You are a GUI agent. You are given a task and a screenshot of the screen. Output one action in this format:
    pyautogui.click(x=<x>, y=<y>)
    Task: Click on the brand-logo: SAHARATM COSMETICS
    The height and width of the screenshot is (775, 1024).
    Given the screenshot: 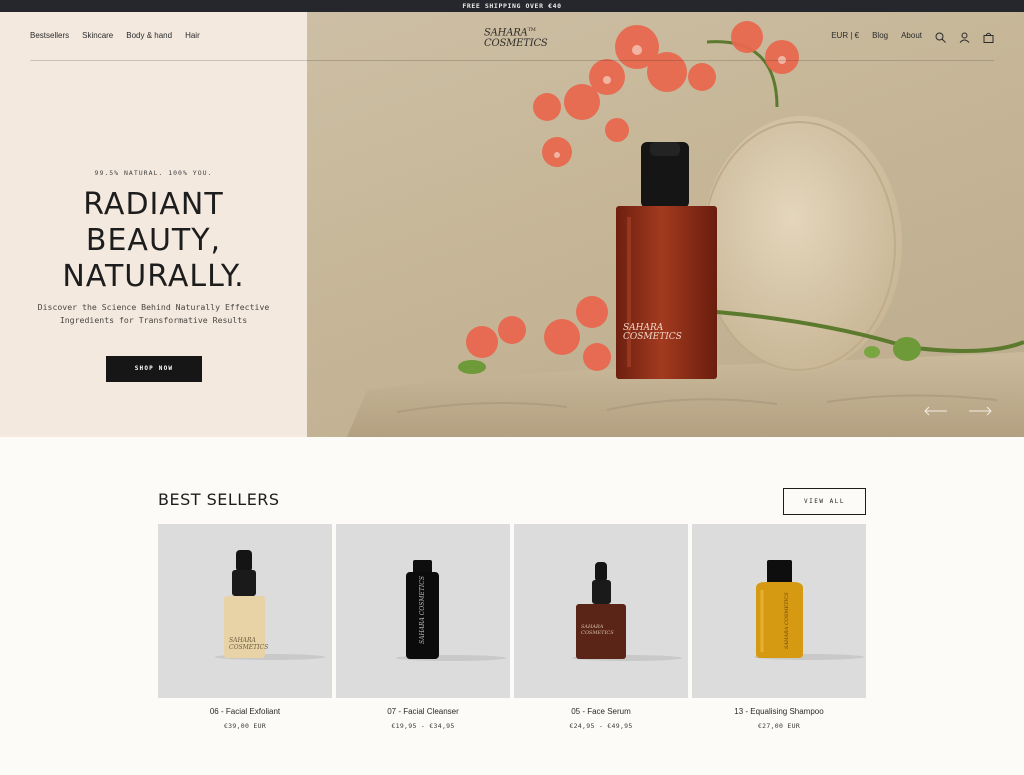 What is the action you would take?
    pyautogui.click(x=516, y=37)
    